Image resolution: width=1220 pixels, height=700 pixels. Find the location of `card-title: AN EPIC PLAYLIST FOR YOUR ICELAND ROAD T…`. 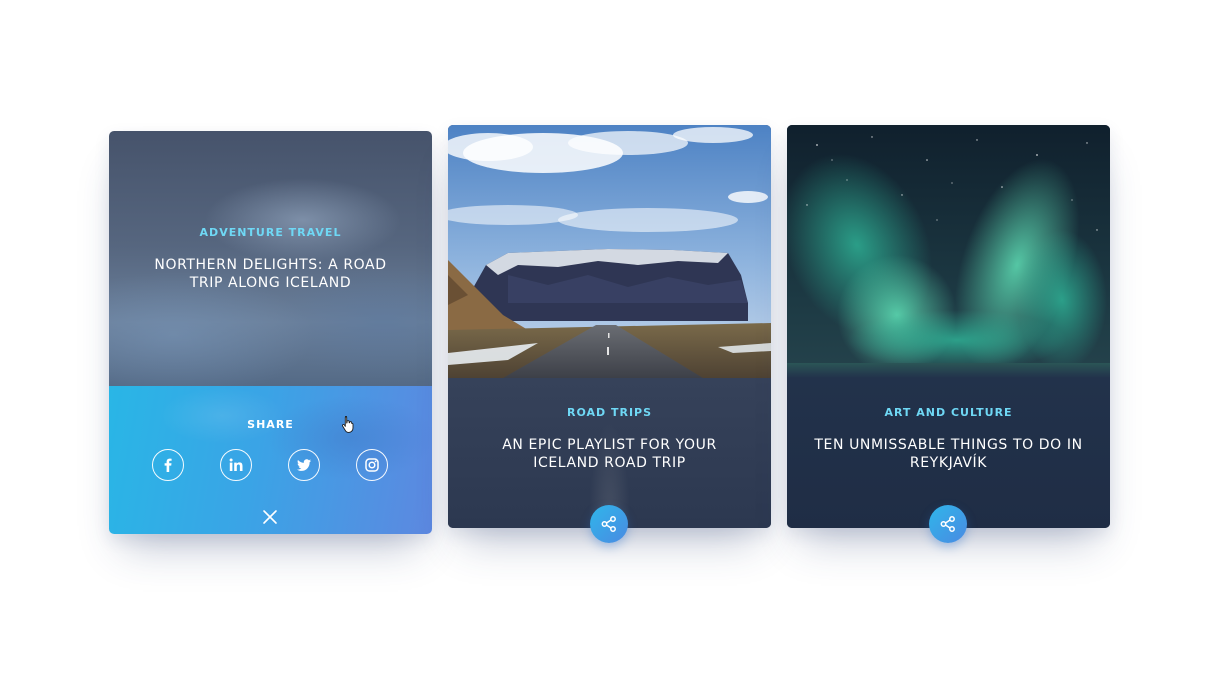

card-title: AN EPIC PLAYLIST FOR YOUR ICELAND ROAD T… is located at coordinates (609, 454).